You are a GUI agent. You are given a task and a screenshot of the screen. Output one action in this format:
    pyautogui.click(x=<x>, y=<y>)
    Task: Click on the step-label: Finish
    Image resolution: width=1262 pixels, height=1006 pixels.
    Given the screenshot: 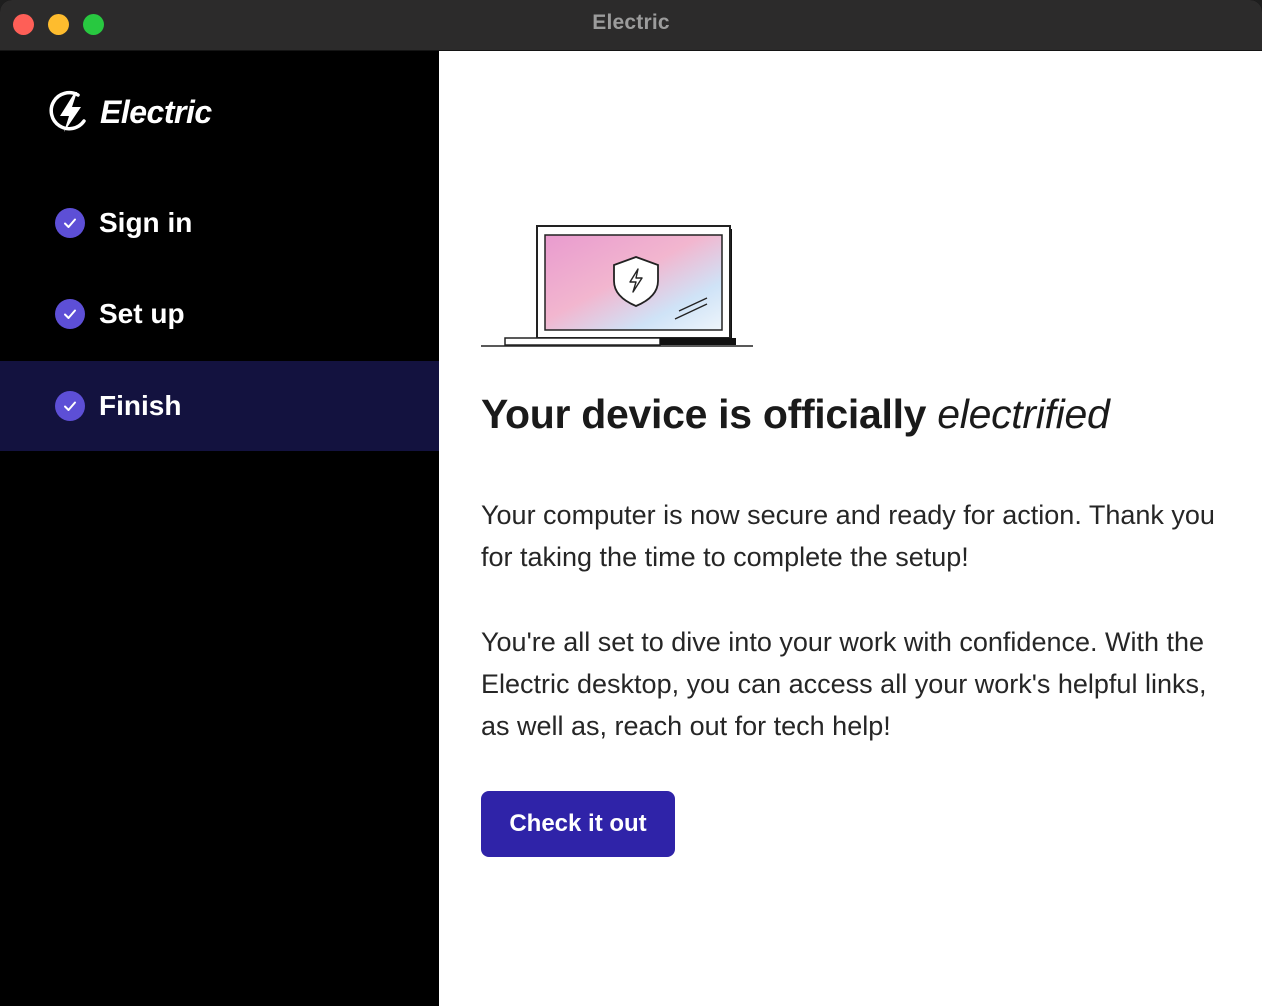 What is the action you would take?
    pyautogui.click(x=140, y=405)
    